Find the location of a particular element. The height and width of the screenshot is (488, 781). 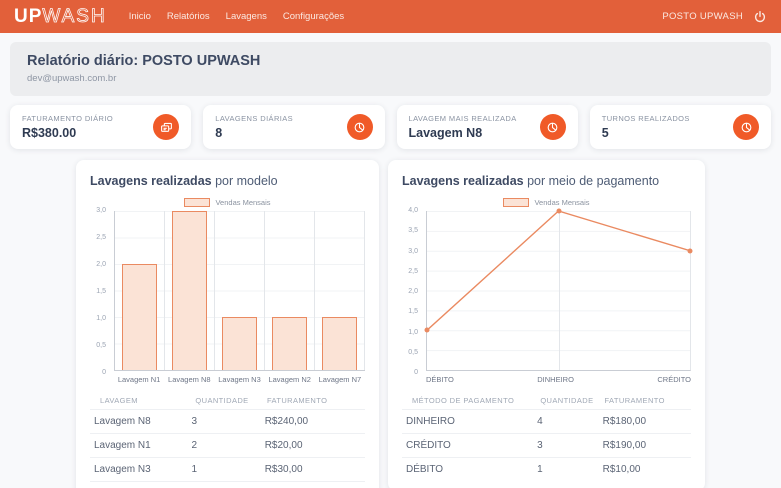

bar-lavagem-n3 is located at coordinates (240, 290).